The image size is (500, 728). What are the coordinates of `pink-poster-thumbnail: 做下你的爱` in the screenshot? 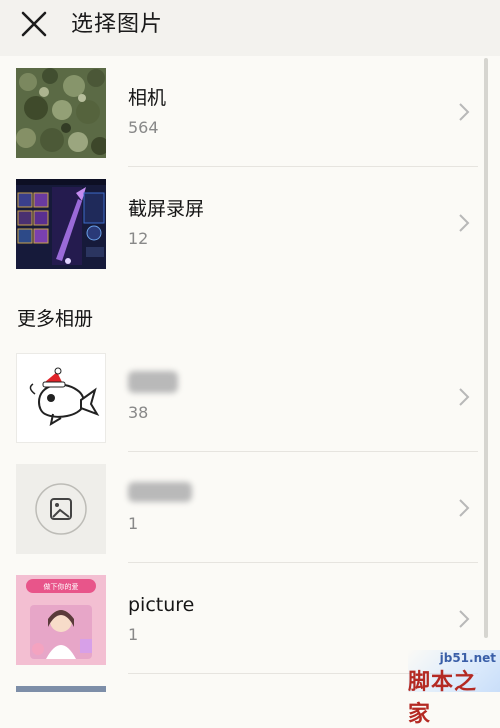 It's located at (61, 620).